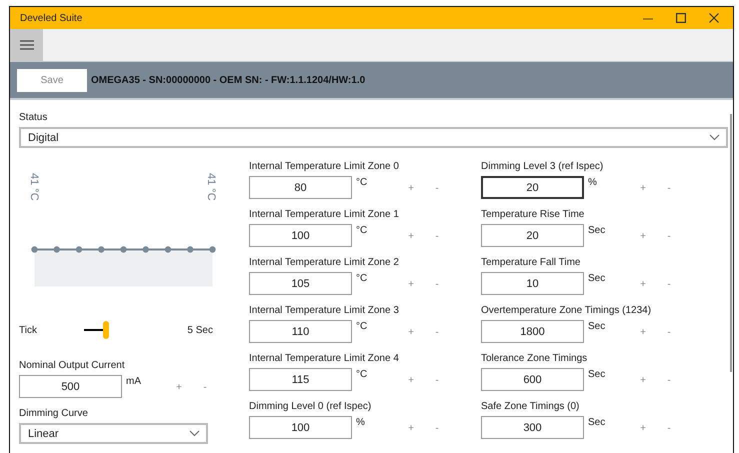 Image resolution: width=739 pixels, height=453 pixels. I want to click on scrollbar, so click(731, 243).